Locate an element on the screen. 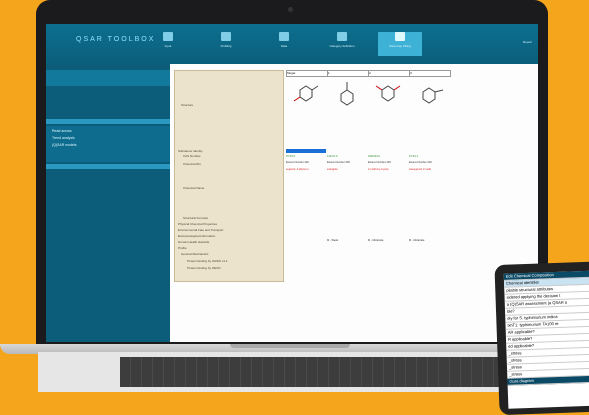 This screenshot has height=415, width=589. column-header-3: 3 is located at coordinates (430, 73).